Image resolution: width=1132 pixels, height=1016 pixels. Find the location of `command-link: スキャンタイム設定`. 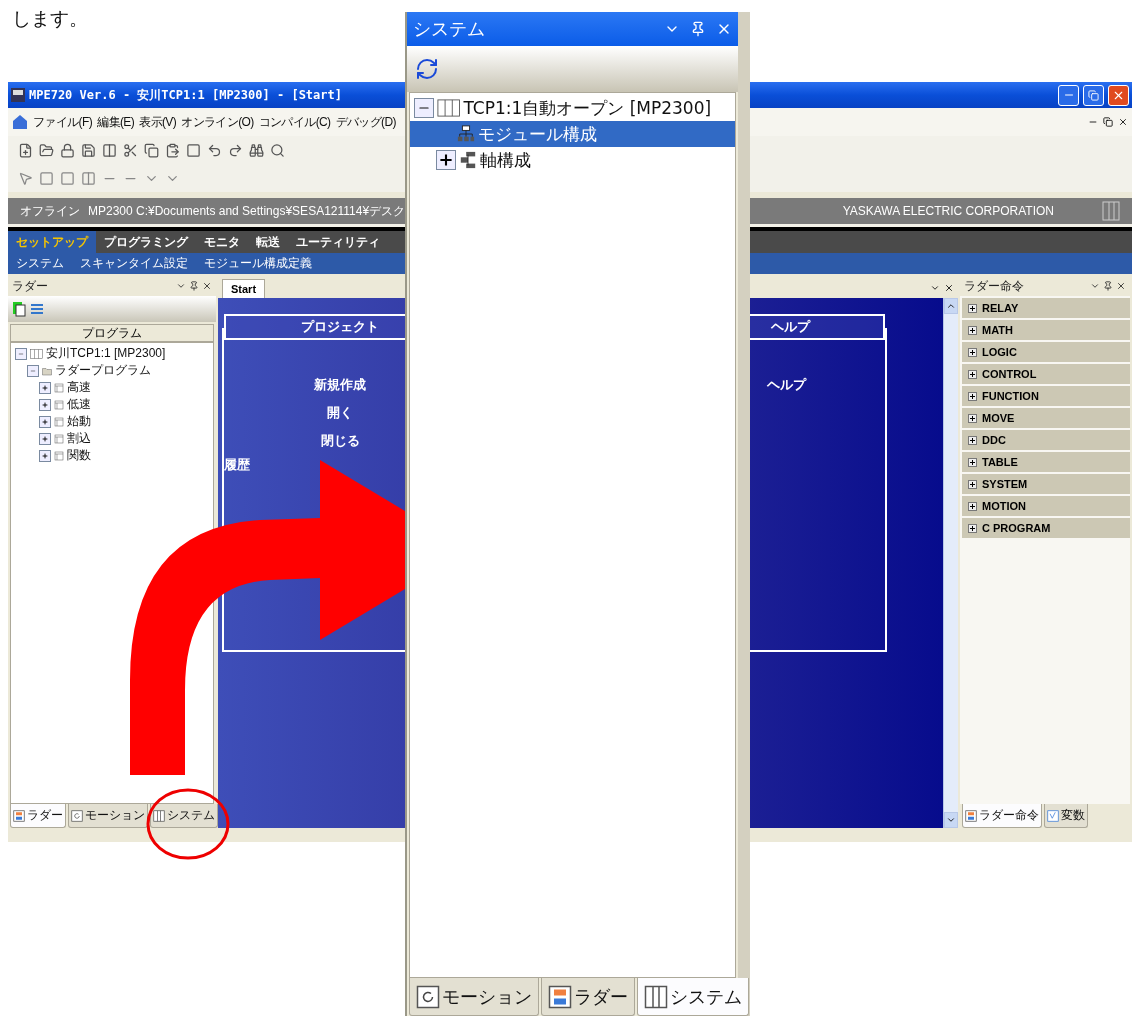

command-link: スキャンタイム設定 is located at coordinates (134, 263).